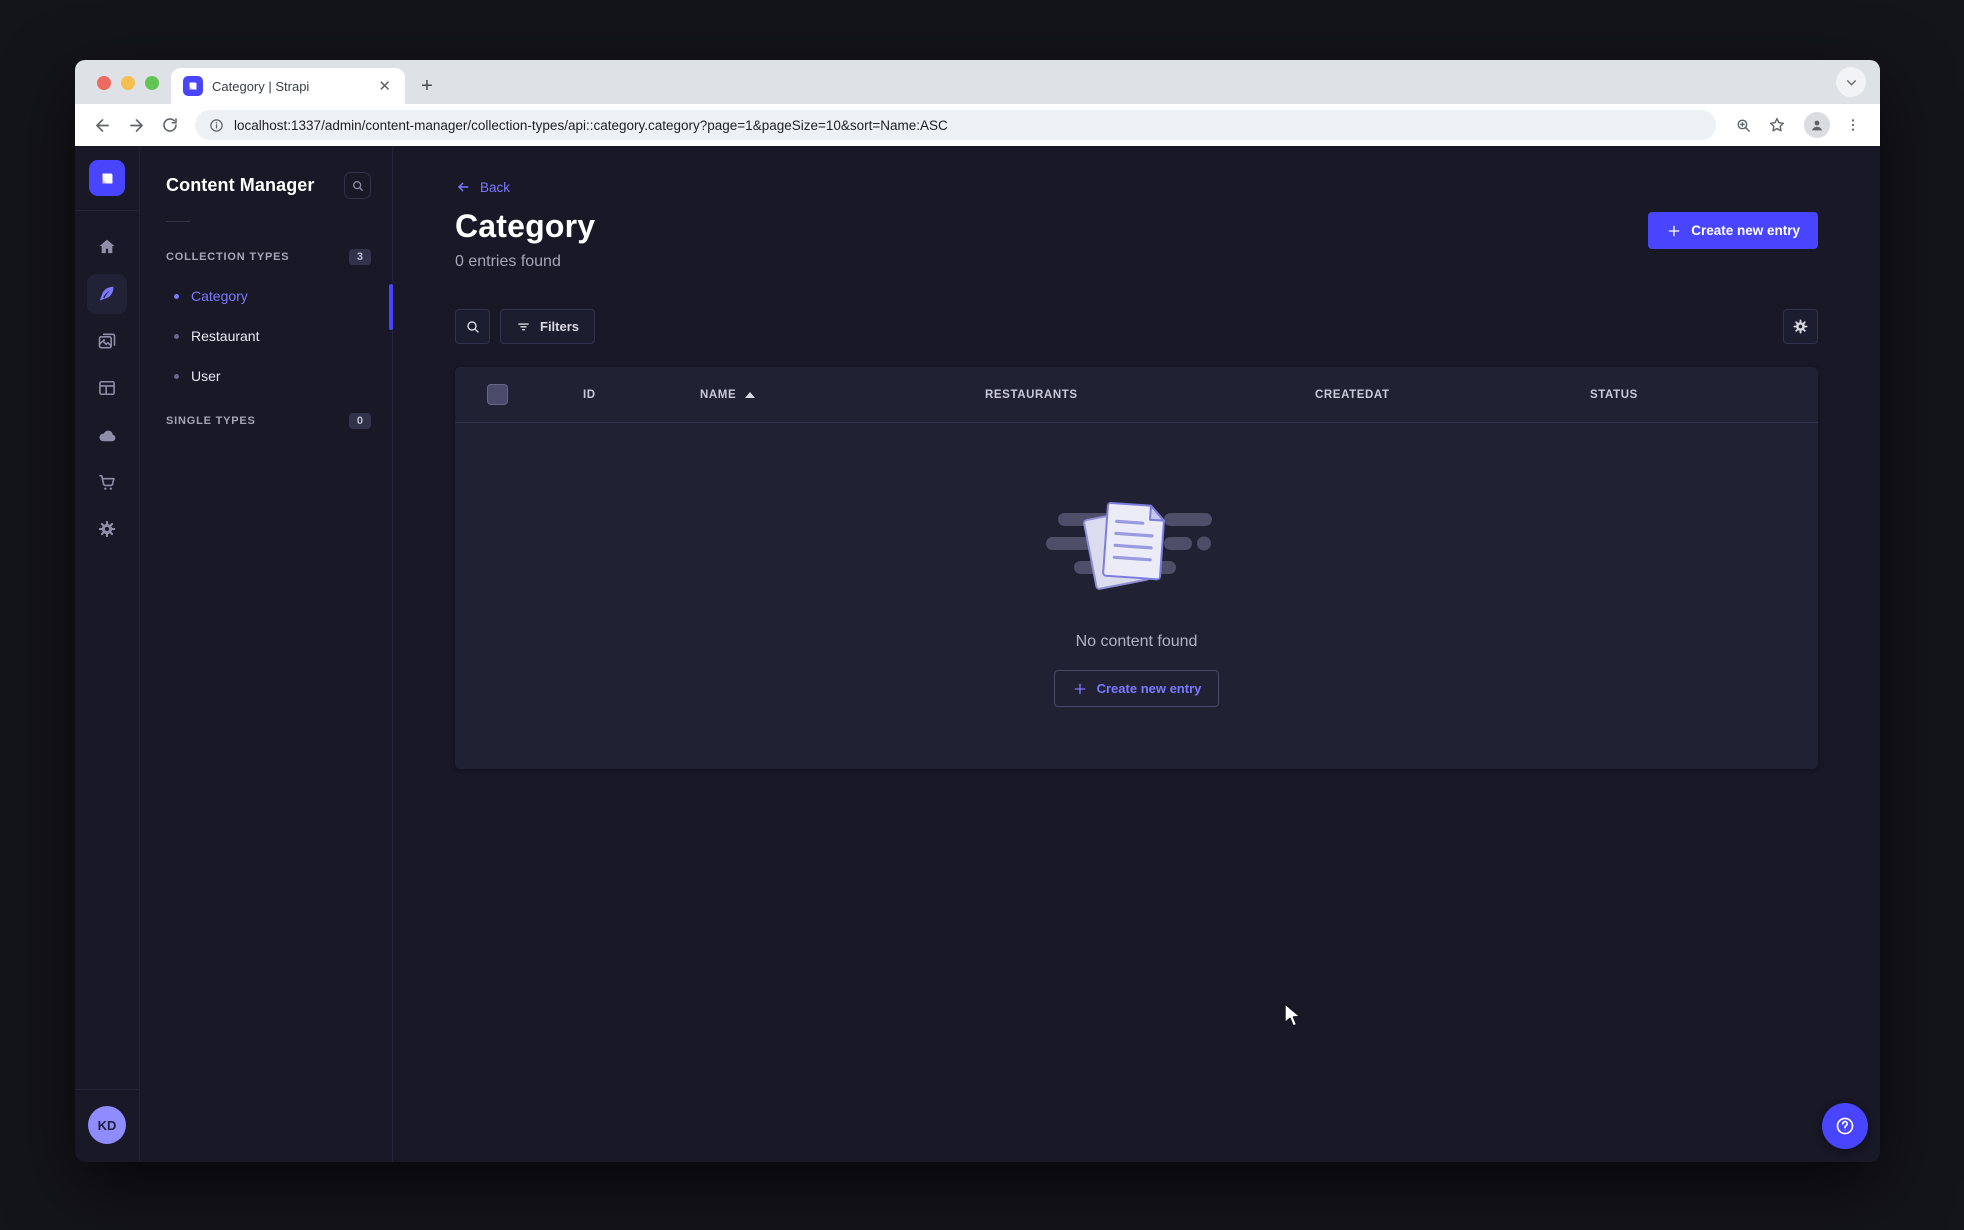  I want to click on new-tab-button: +, so click(427, 86).